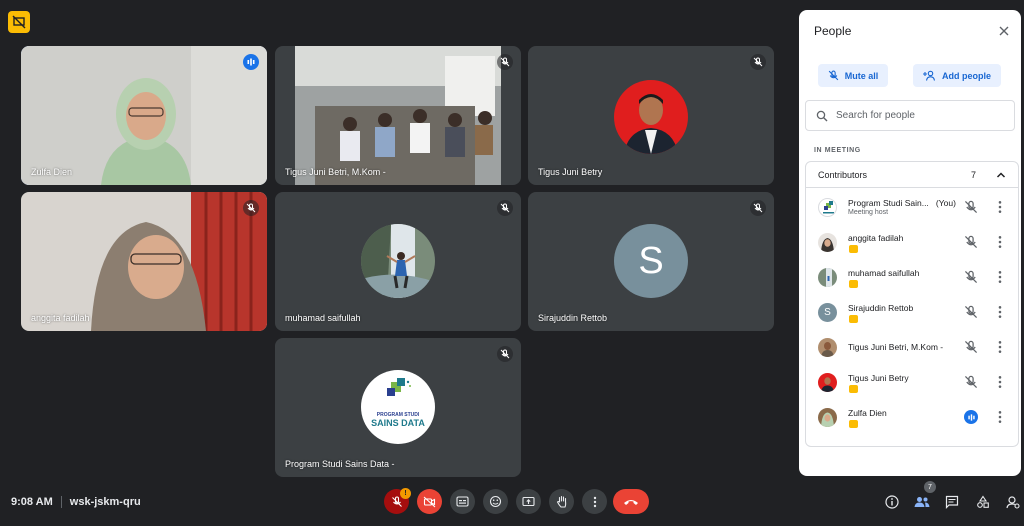  What do you see at coordinates (881, 308) in the screenshot?
I see `participant-name: Sirajuddin Rettob` at bounding box center [881, 308].